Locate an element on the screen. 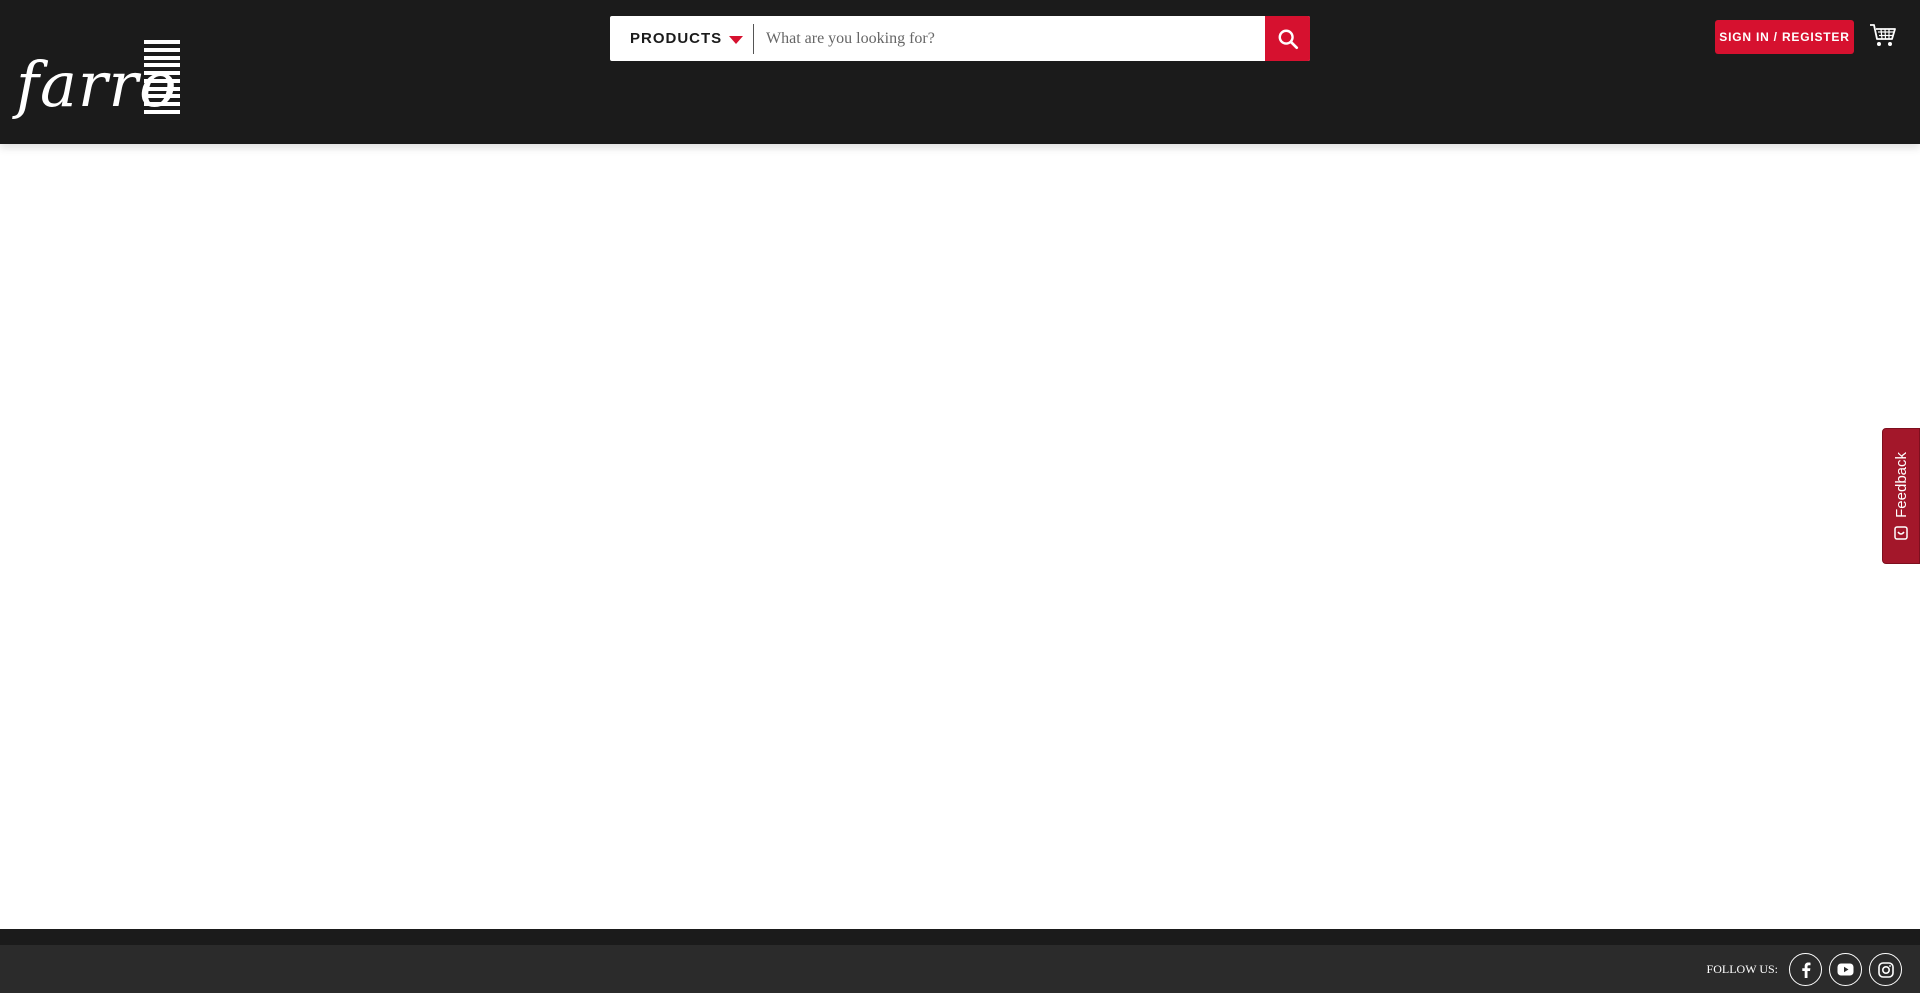 This screenshot has width=1920, height=993. follow-us: FOLLOW US: is located at coordinates (1804, 969).